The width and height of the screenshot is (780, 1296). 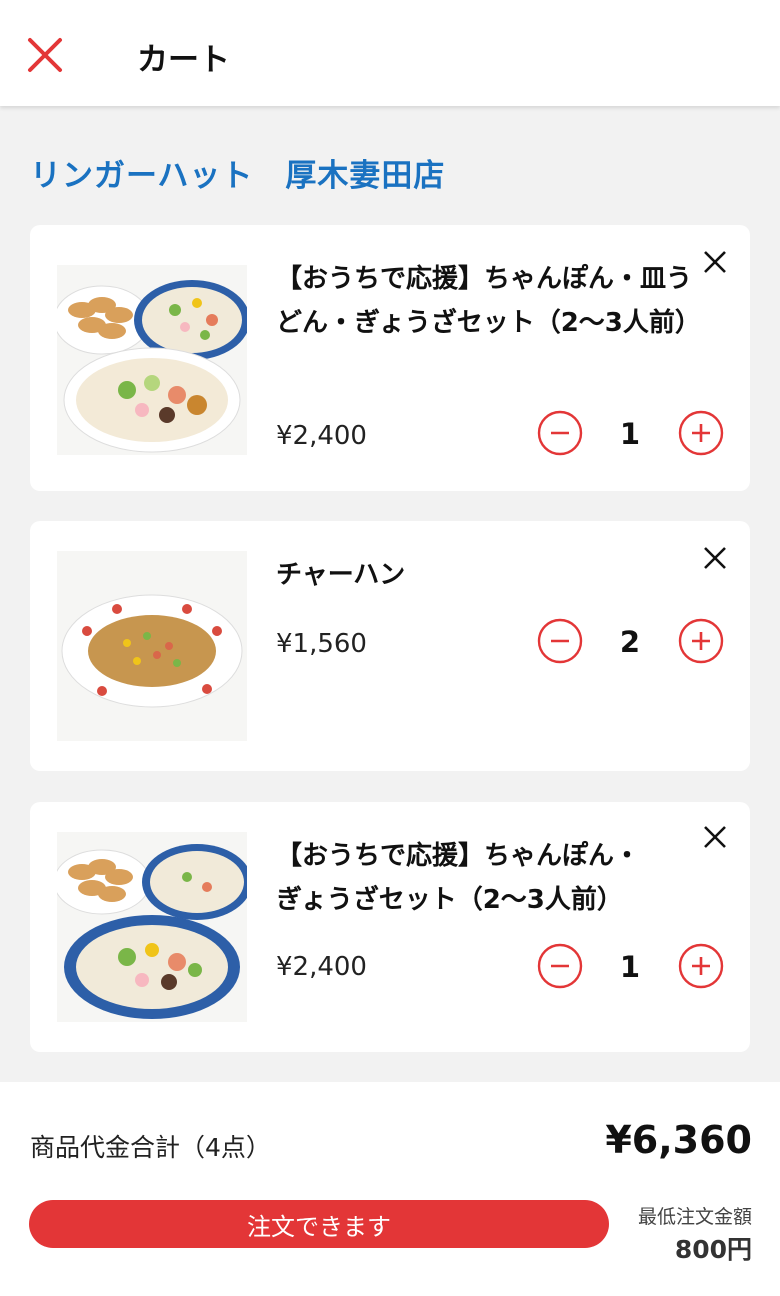 What do you see at coordinates (713, 1249) in the screenshot?
I see `minimum-order-amount: 800円` at bounding box center [713, 1249].